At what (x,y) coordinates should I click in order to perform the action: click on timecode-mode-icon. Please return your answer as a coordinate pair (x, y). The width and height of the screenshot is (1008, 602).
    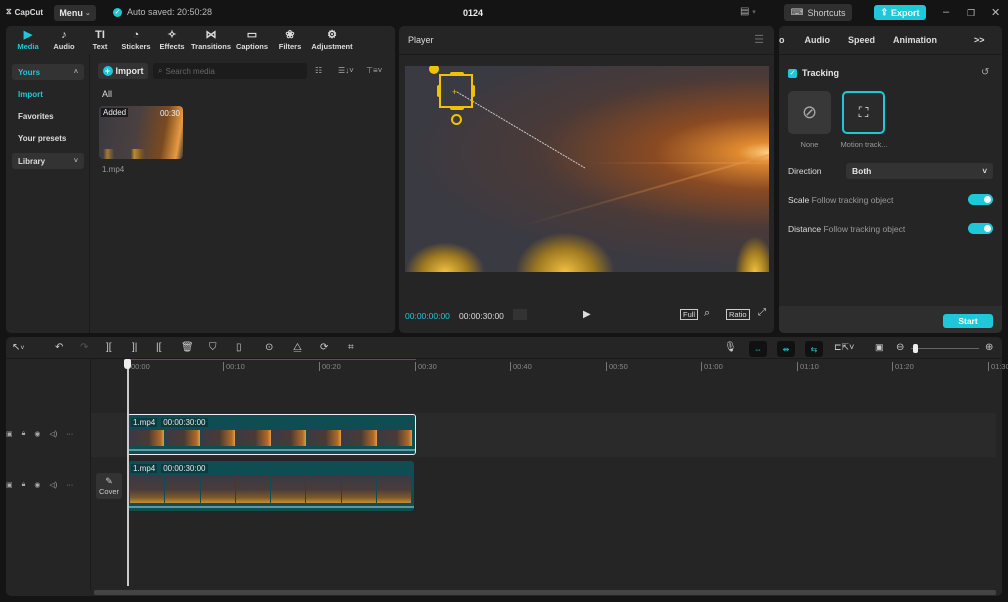
    Looking at the image, I should click on (520, 314).